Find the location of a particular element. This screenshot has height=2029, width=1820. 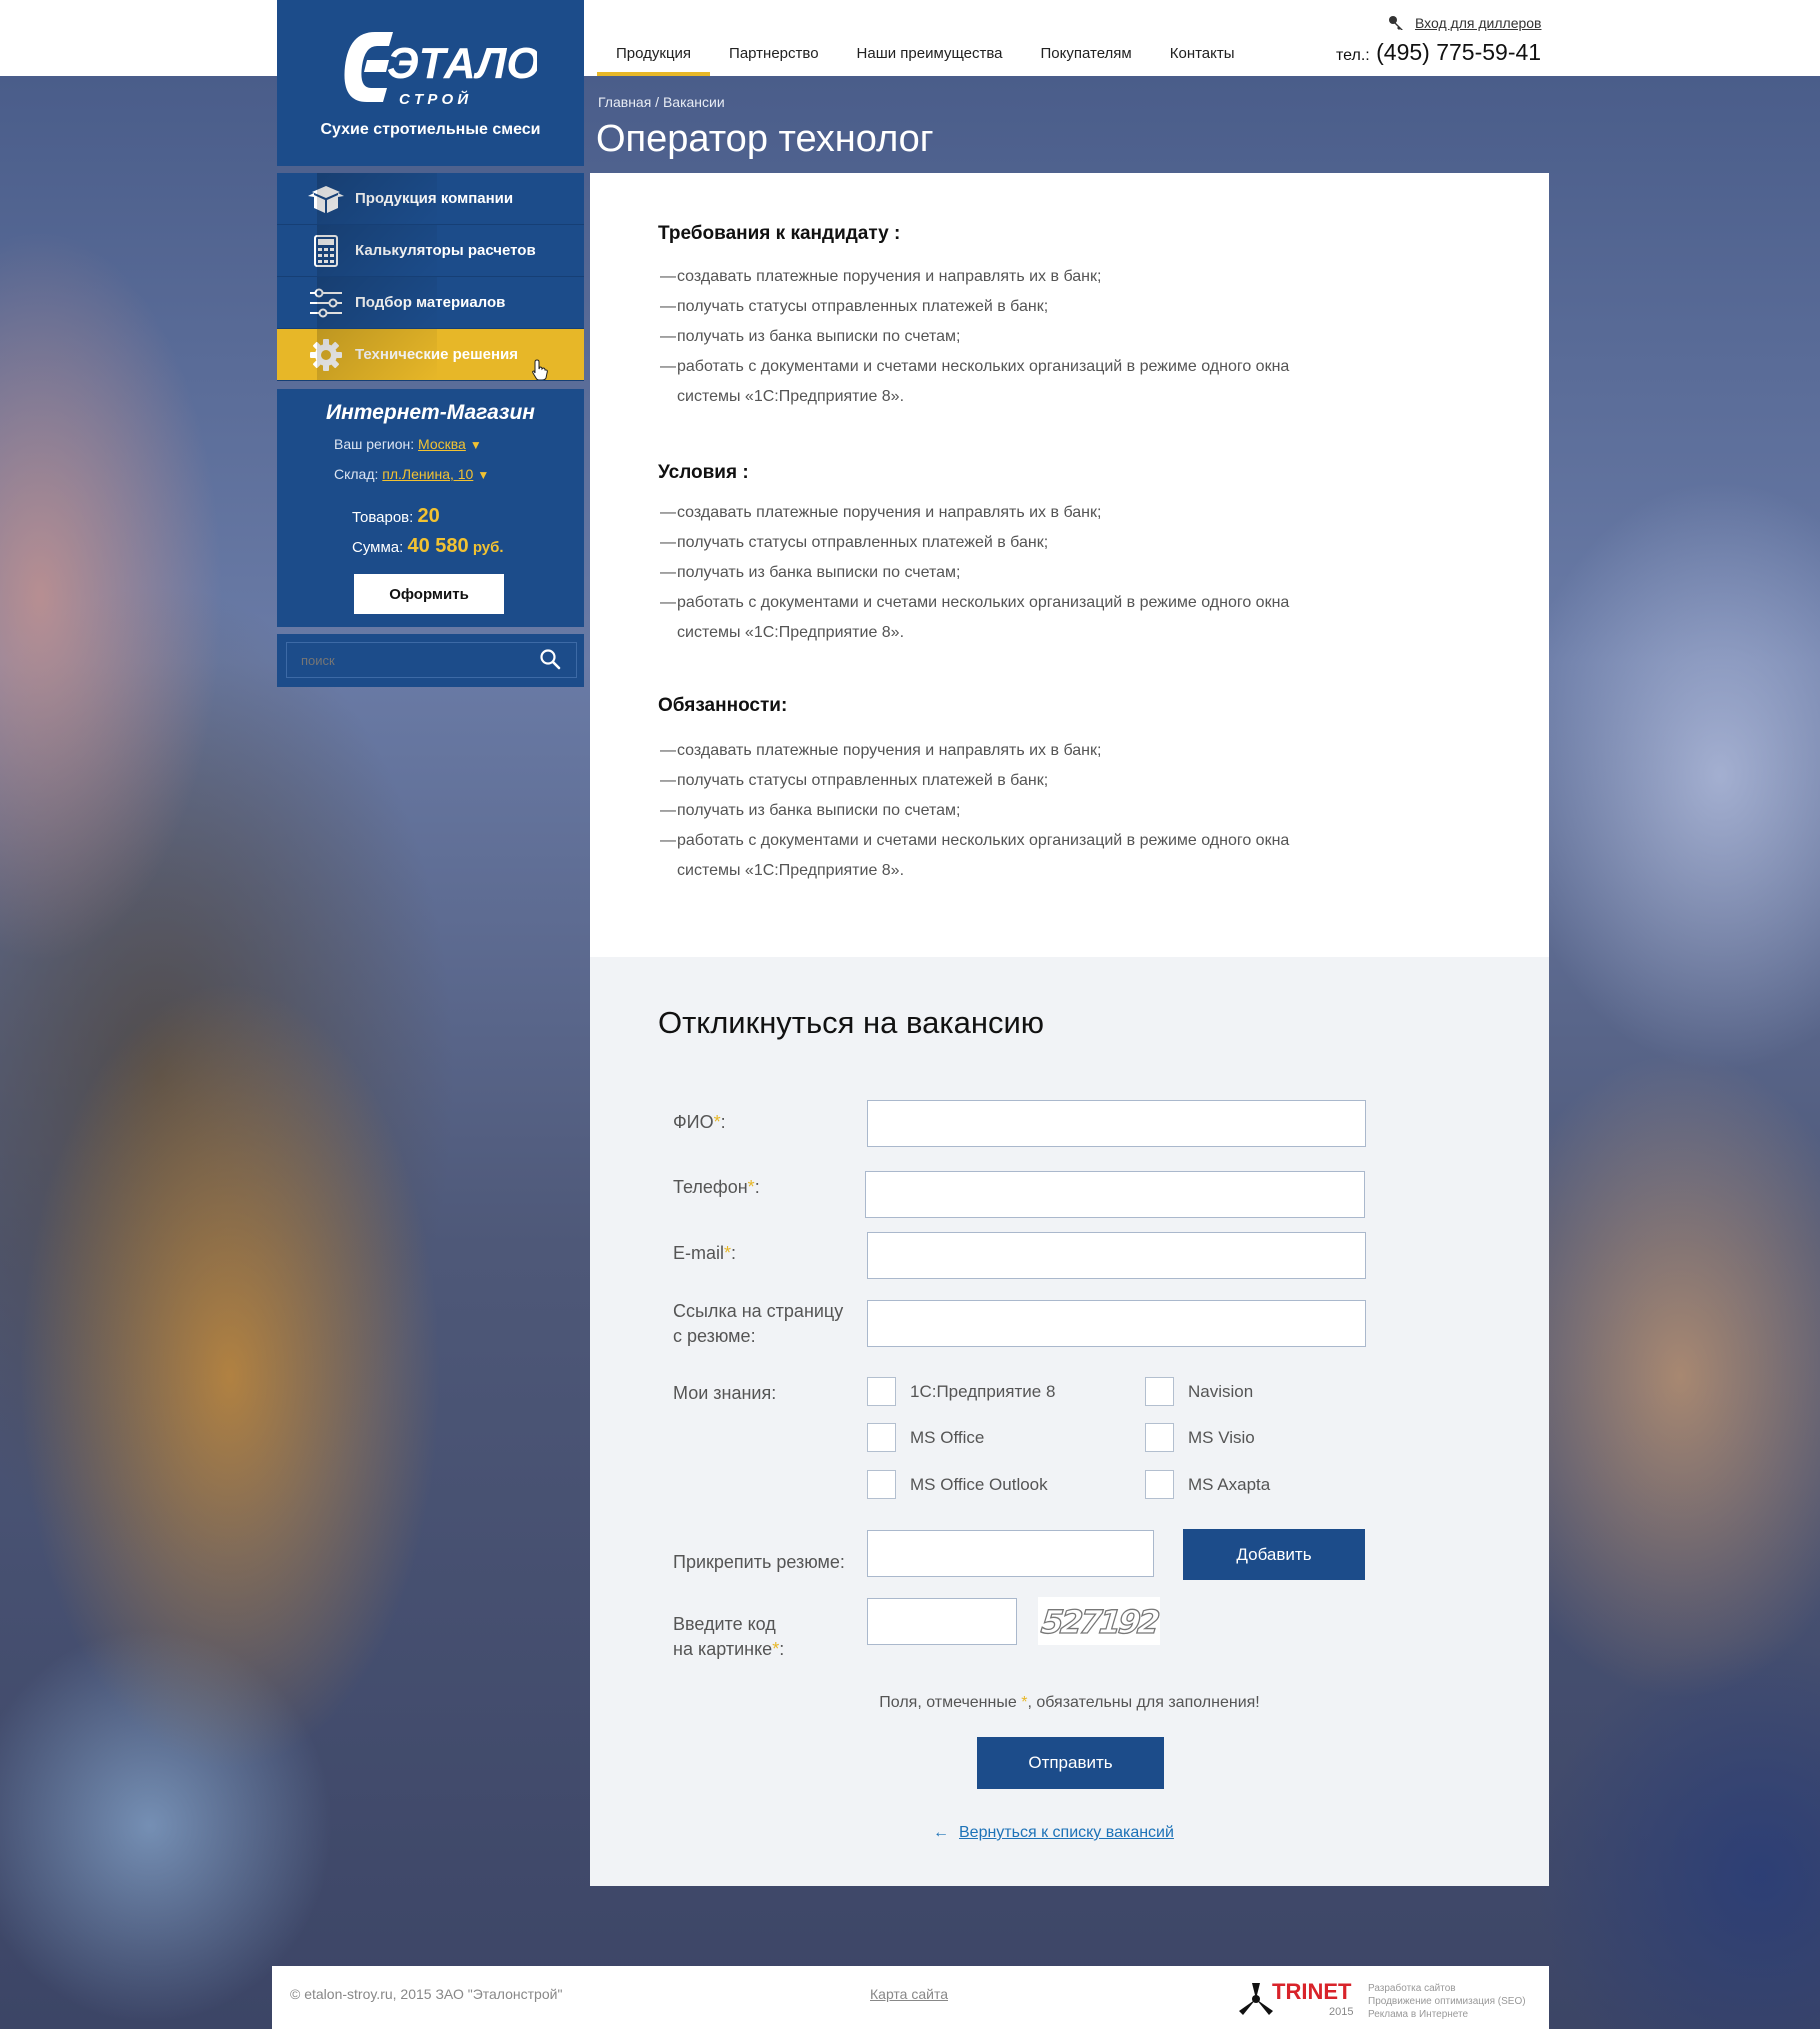

region-label: Ваш регион: is located at coordinates (374, 444).